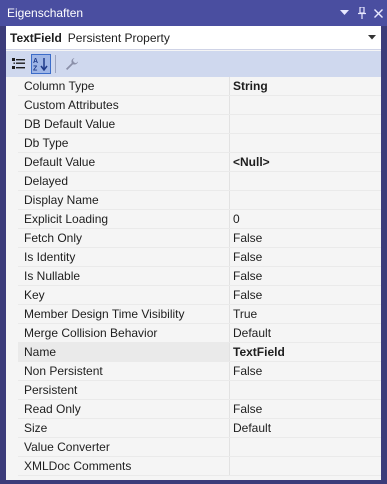 This screenshot has height=484, width=387. Describe the element at coordinates (123, 143) in the screenshot. I see `property-name: Db Type` at that location.